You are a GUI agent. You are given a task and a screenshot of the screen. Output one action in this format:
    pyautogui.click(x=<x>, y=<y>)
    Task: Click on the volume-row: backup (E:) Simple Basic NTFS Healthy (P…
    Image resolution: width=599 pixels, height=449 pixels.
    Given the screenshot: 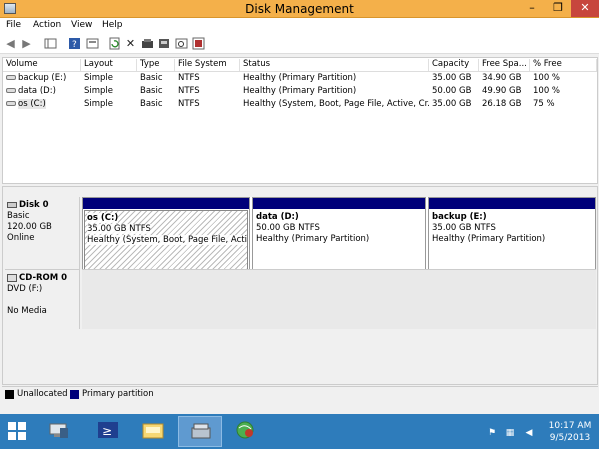 What is the action you would take?
    pyautogui.click(x=300, y=78)
    